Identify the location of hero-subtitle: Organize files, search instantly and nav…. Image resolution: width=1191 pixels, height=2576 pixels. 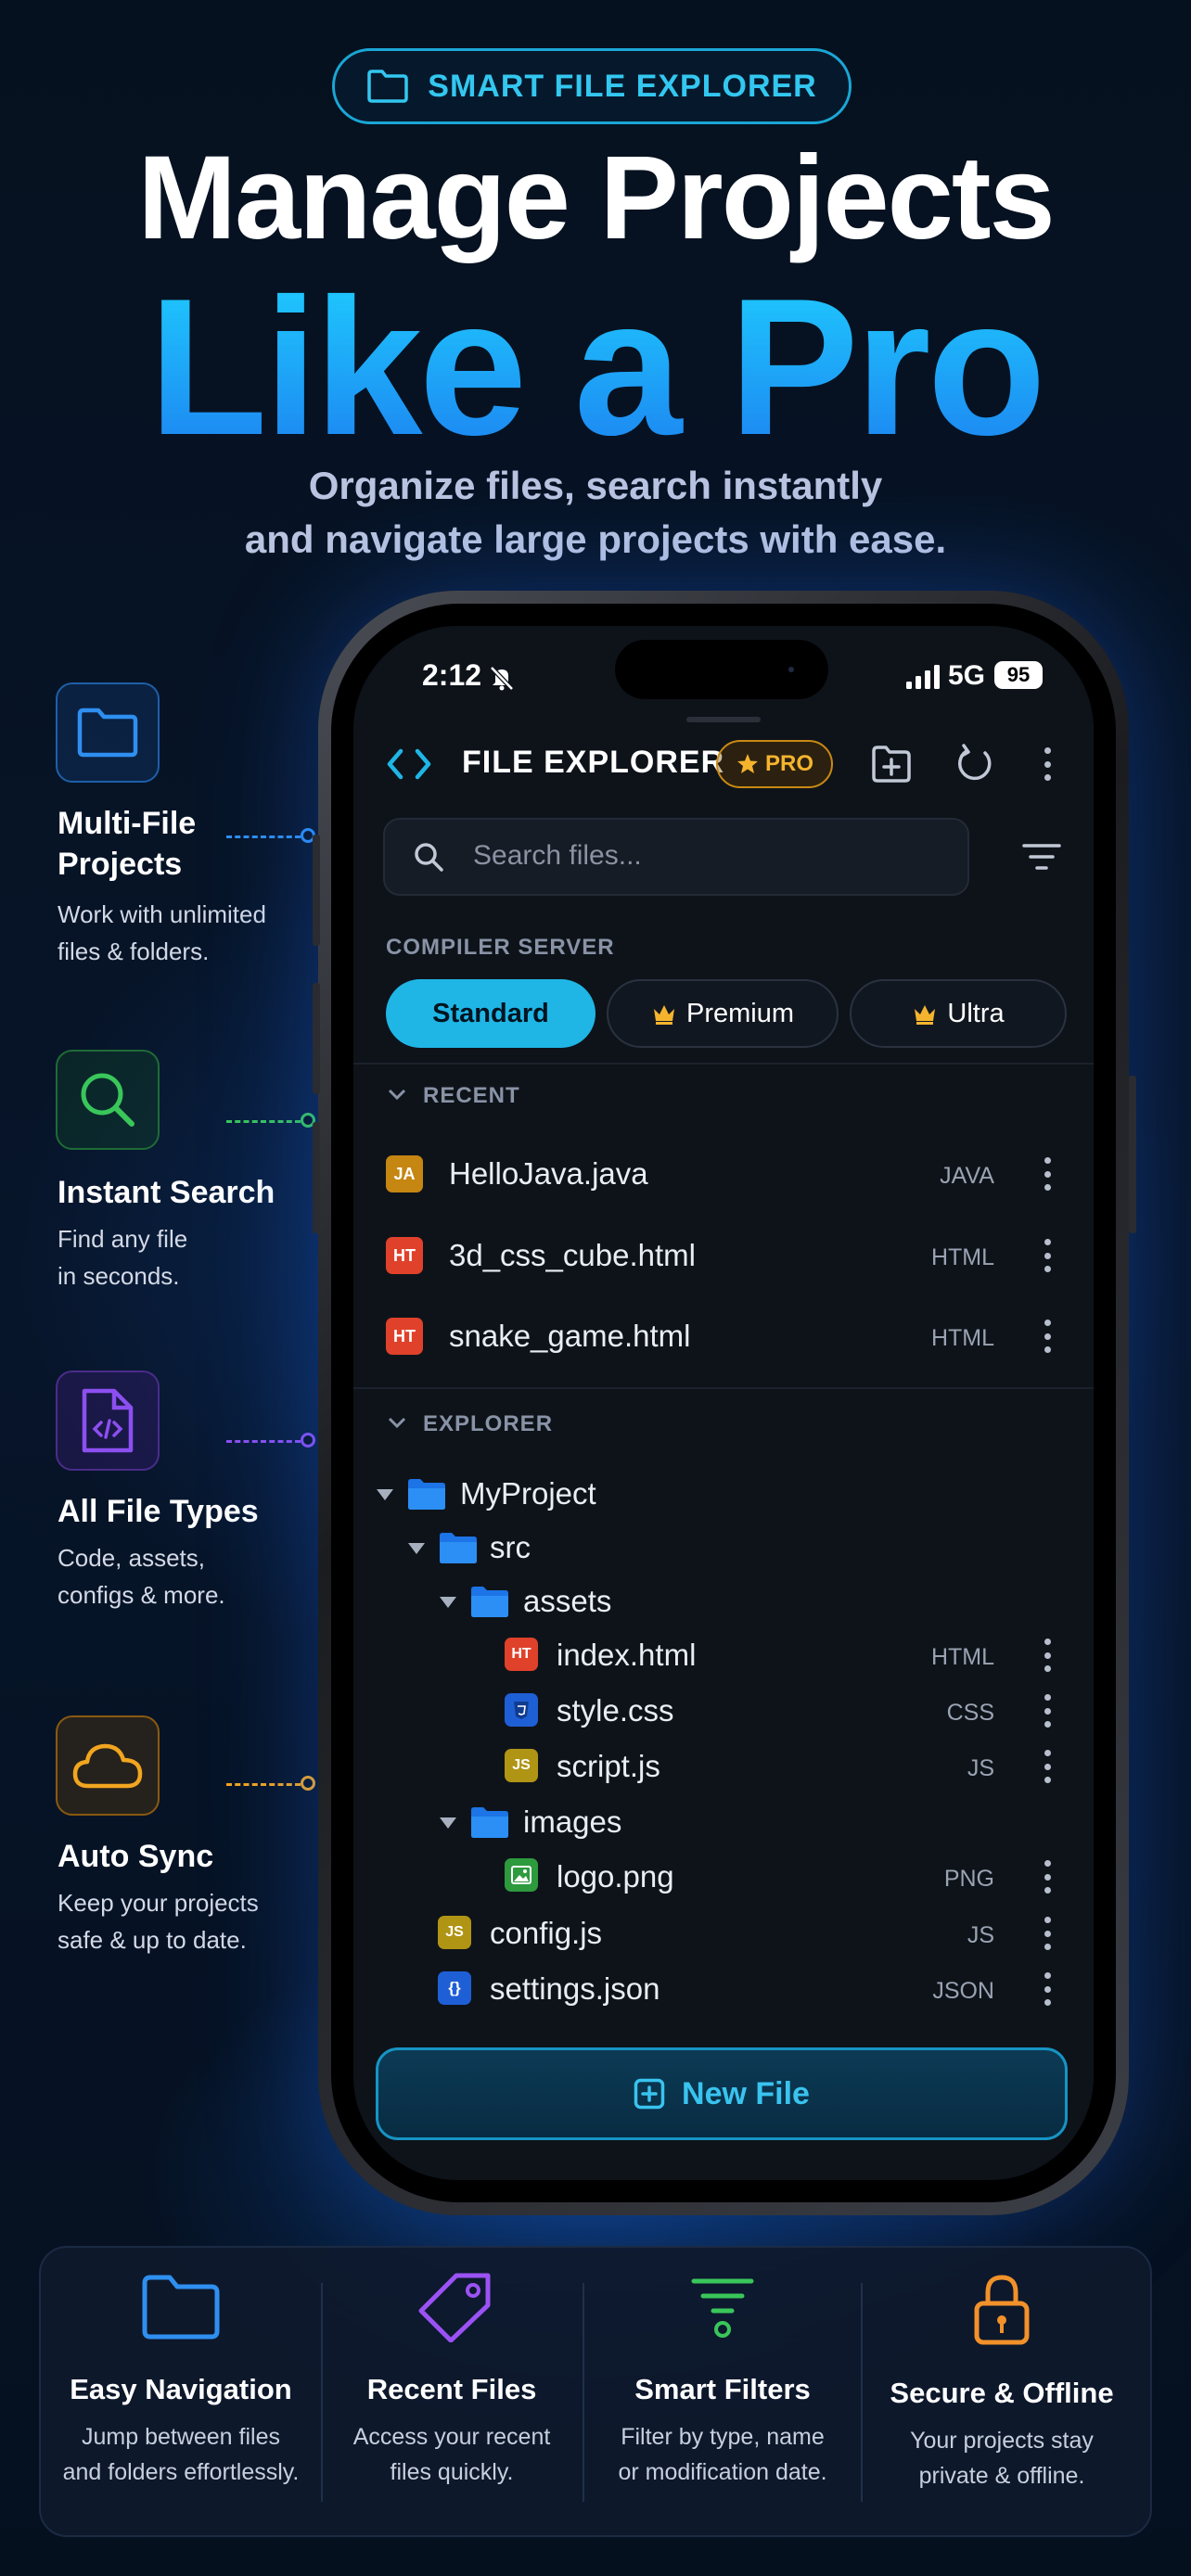
(595, 513).